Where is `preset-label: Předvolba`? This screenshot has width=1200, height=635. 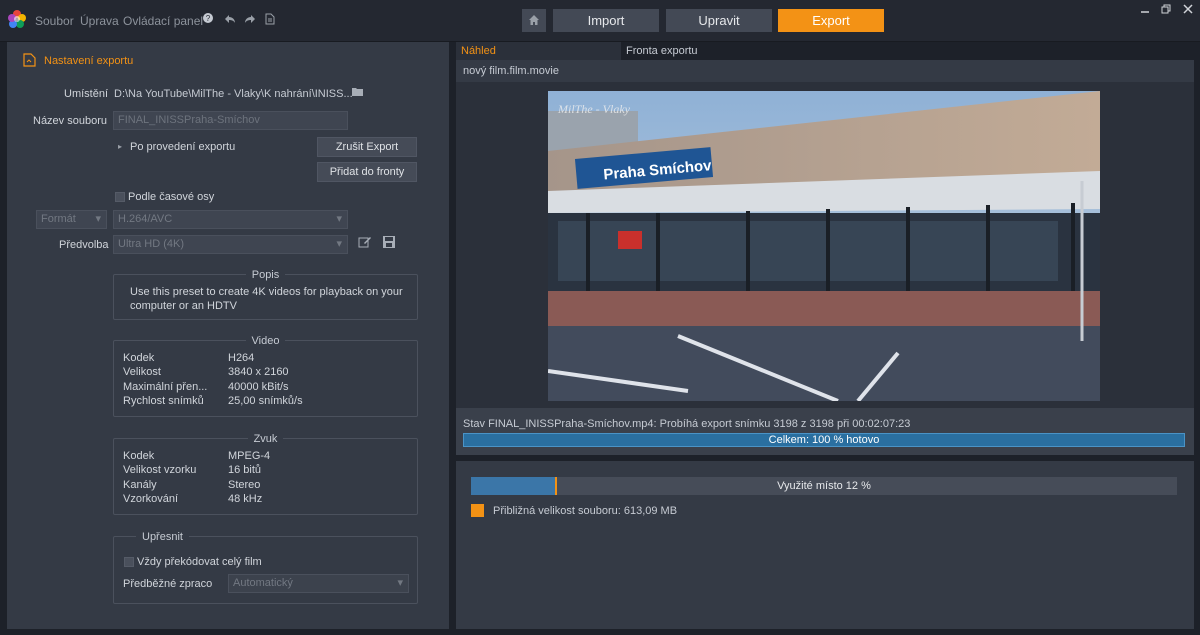
preset-label: Předvolba is located at coordinates (84, 245).